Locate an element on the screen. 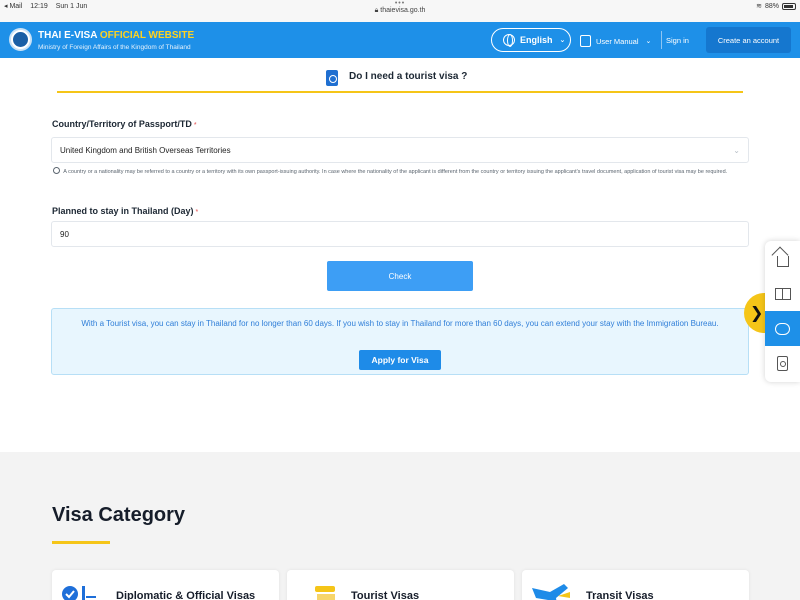 The height and width of the screenshot is (600, 800). form-heading: Do I need a tourist visa ? is located at coordinates (400, 78).